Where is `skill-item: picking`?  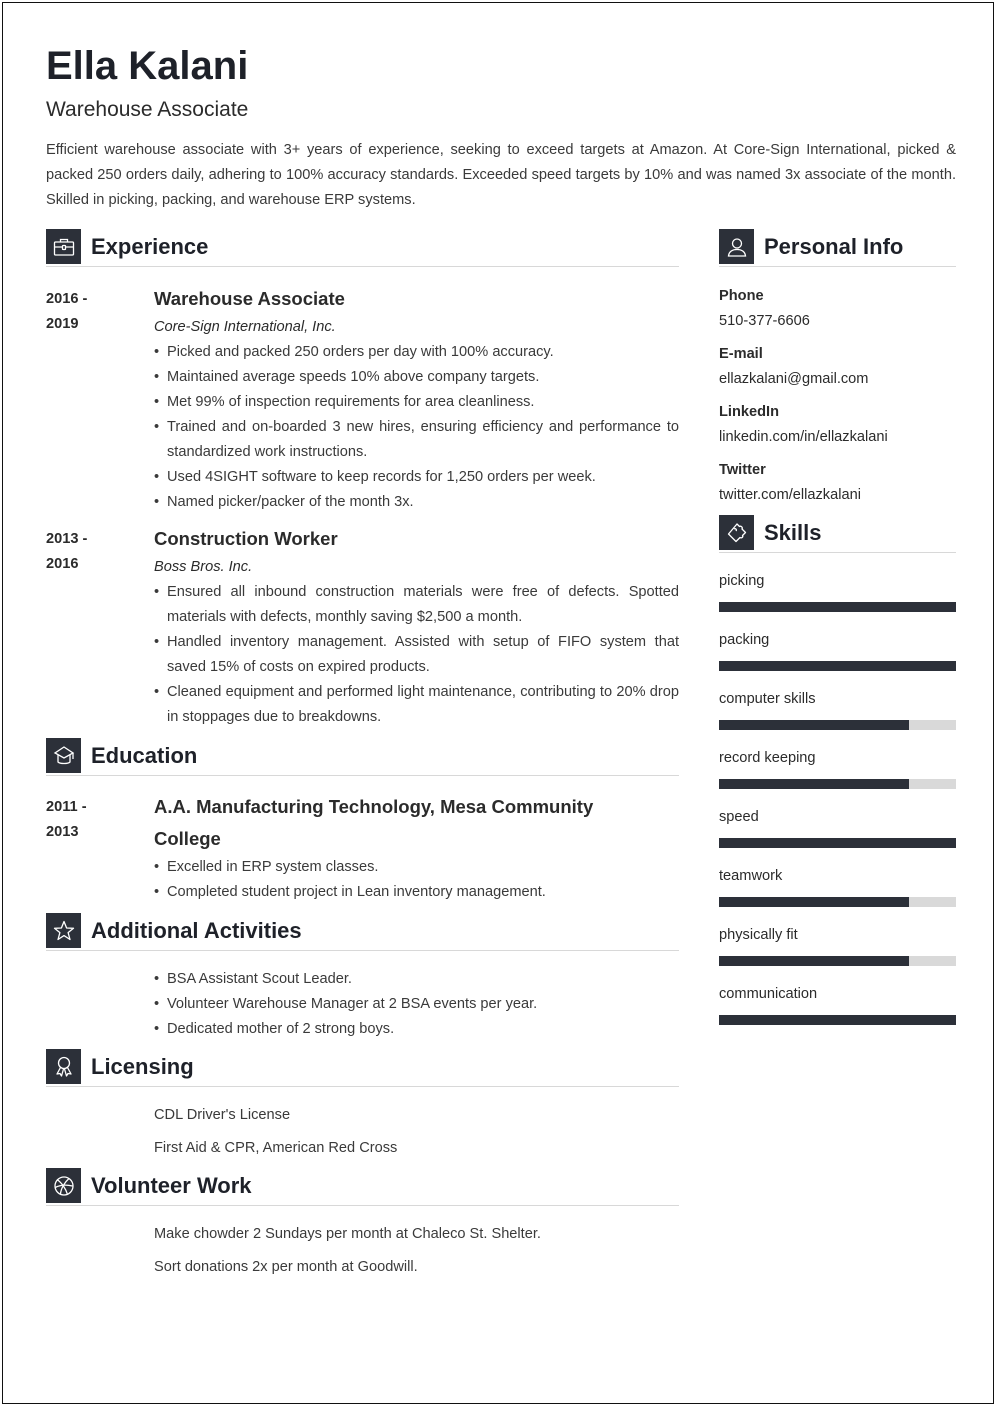 skill-item: picking is located at coordinates (837, 591).